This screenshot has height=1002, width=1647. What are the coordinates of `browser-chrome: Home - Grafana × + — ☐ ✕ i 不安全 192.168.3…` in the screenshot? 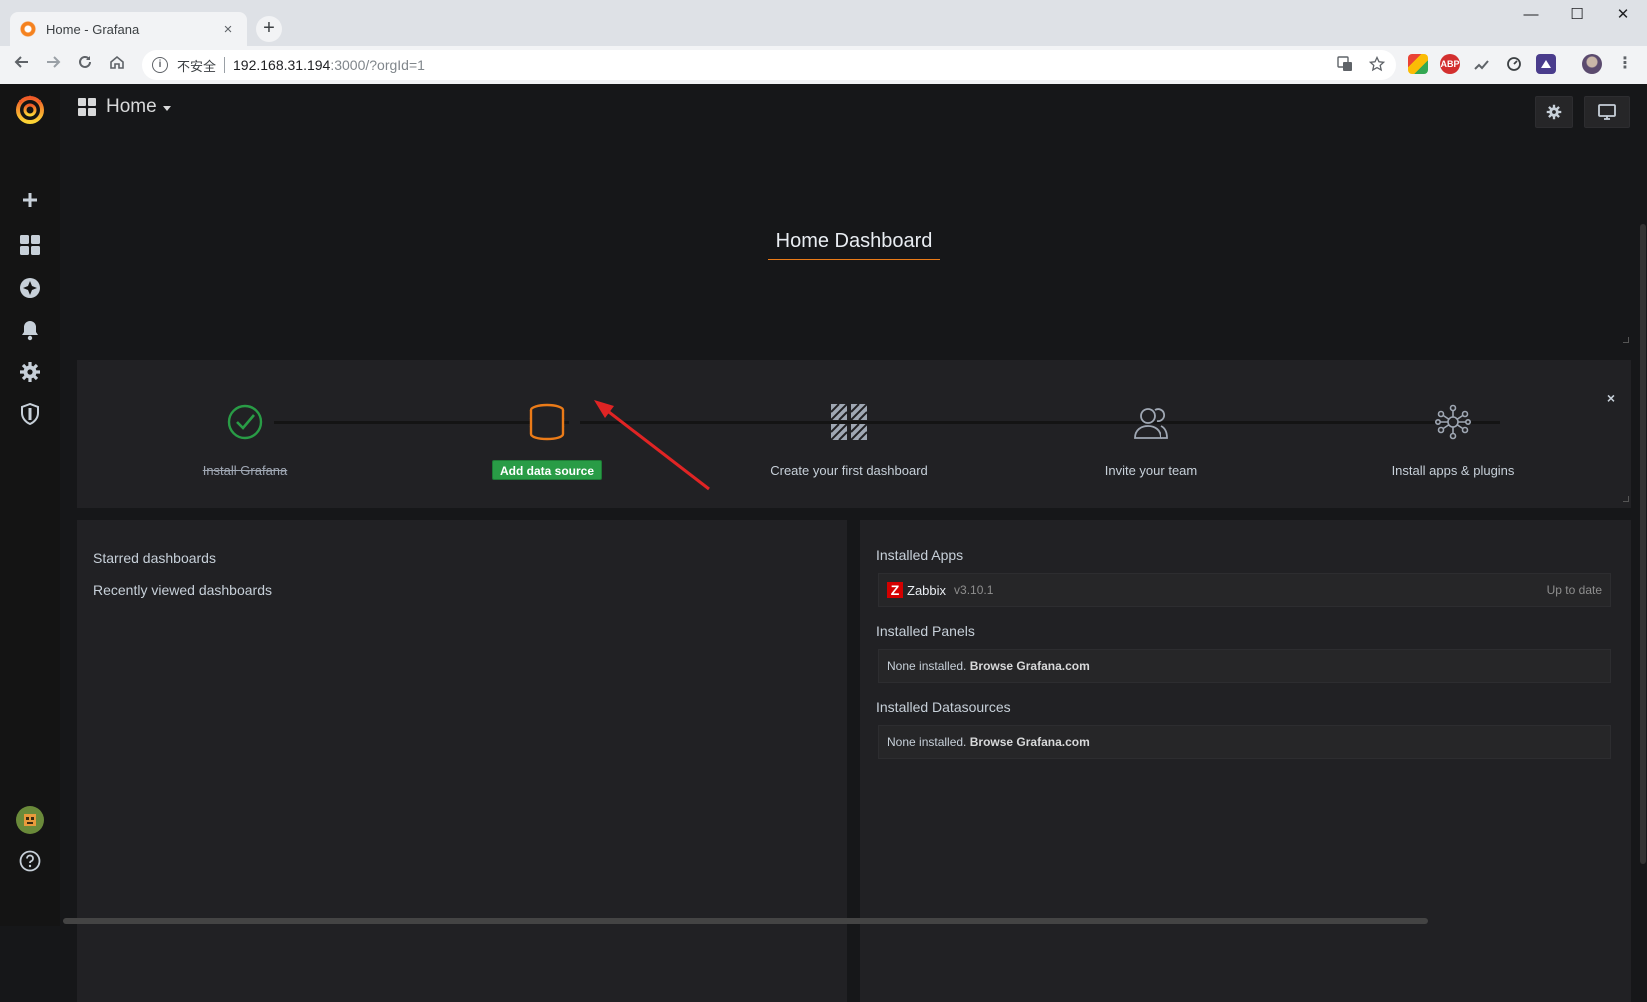 It's located at (823, 42).